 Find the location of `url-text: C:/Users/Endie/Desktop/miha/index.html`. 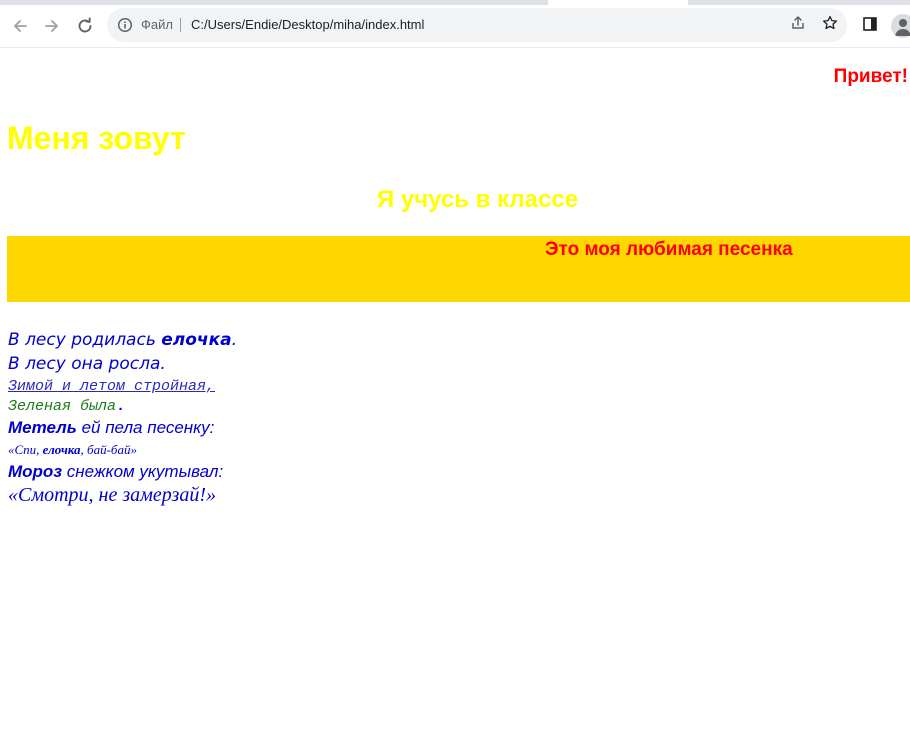

url-text: C:/Users/Endie/Desktop/miha/index.html is located at coordinates (307, 25).